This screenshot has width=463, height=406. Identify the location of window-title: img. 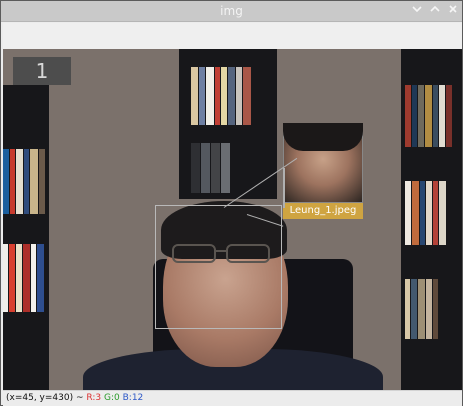
(231, 11).